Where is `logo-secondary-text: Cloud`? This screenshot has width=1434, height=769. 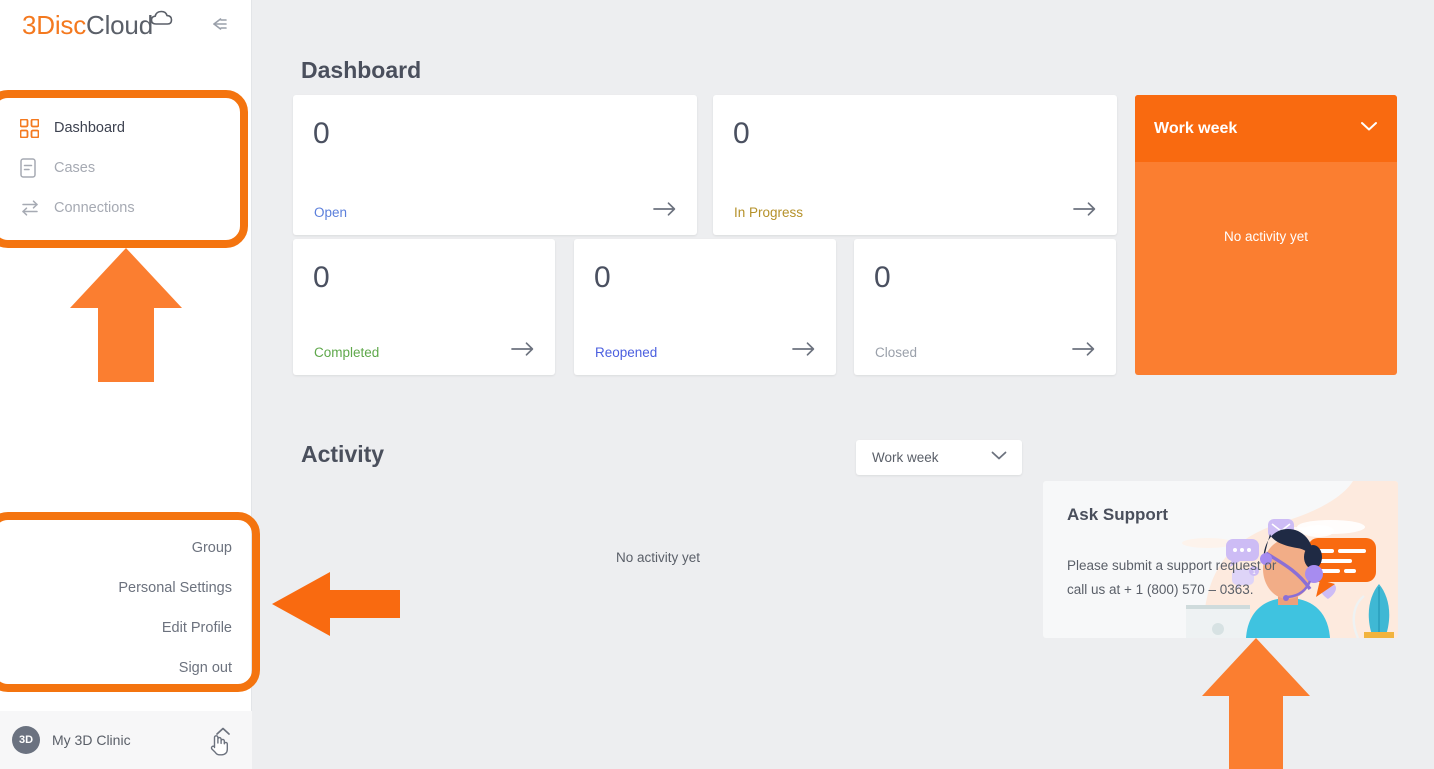
logo-secondary-text: Cloud is located at coordinates (119, 25).